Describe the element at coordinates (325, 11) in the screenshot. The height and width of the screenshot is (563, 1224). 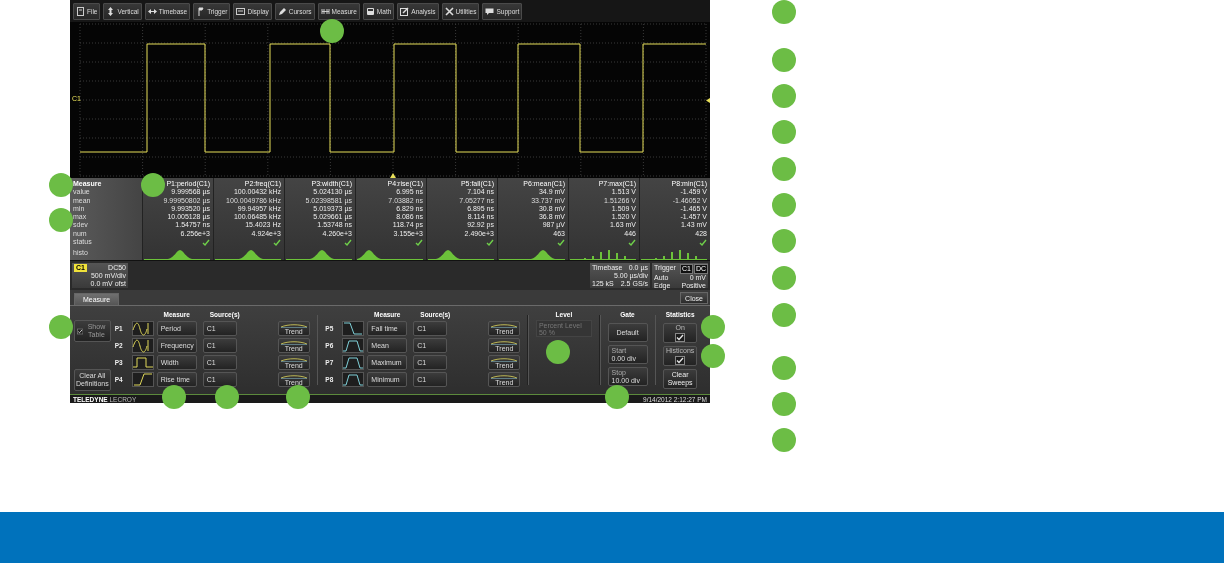
I see `ruler-icon` at that location.